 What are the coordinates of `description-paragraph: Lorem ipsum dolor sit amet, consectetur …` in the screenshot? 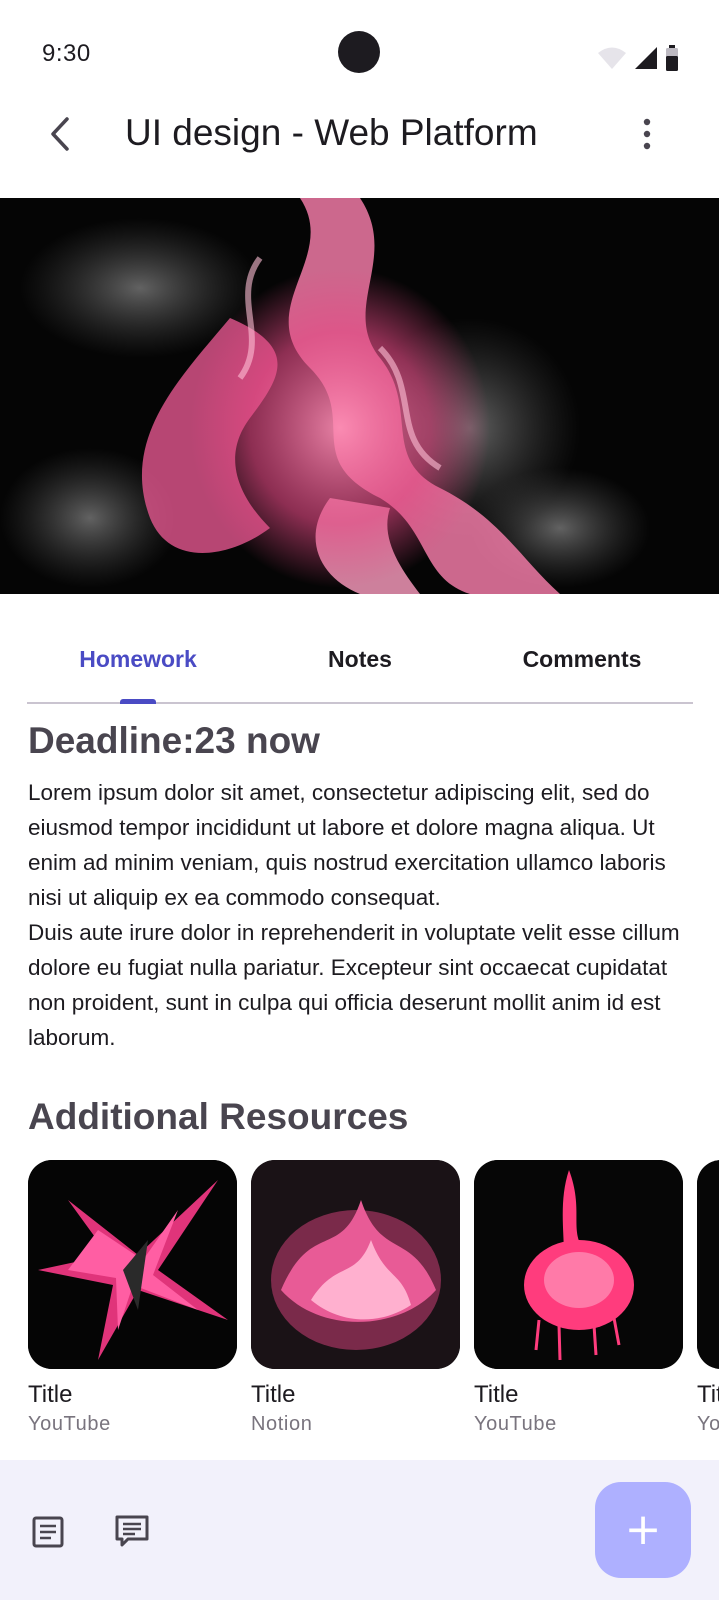 It's located at (347, 845).